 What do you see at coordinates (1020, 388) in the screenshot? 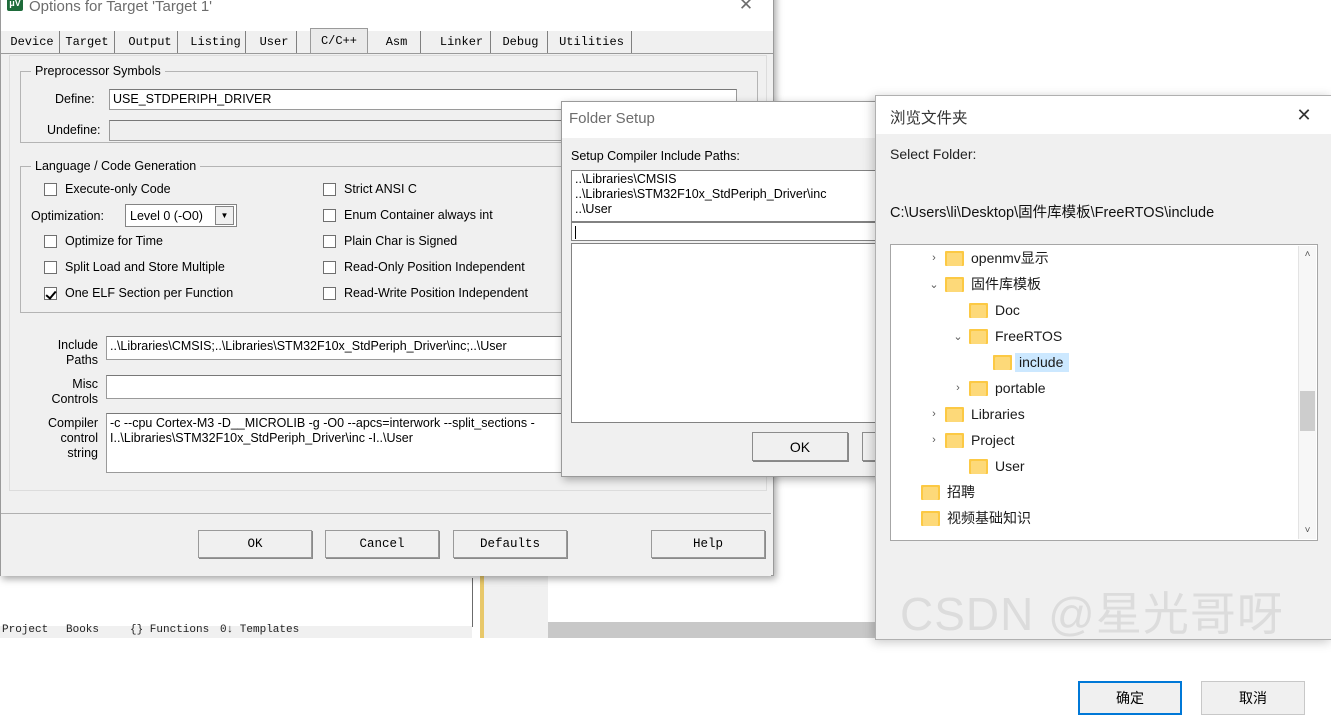
I see `tree-item-label: portable` at bounding box center [1020, 388].